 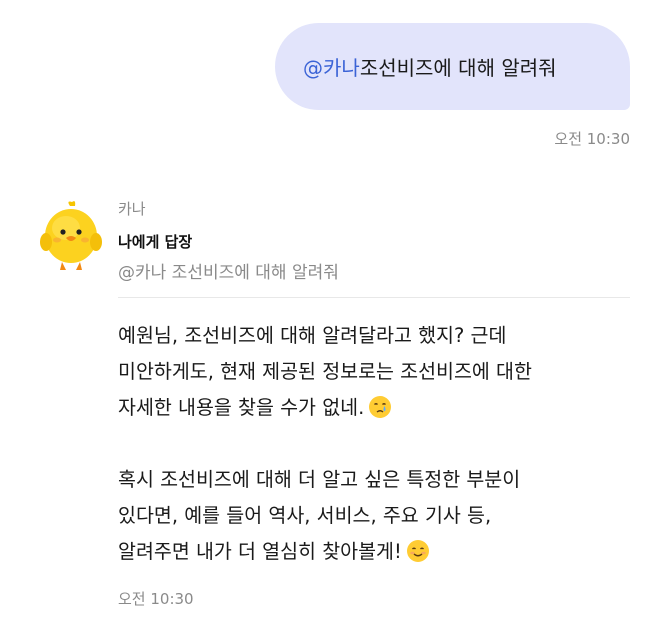 What do you see at coordinates (156, 599) in the screenshot?
I see `bot-message-timestamp: 오전 10:30` at bounding box center [156, 599].